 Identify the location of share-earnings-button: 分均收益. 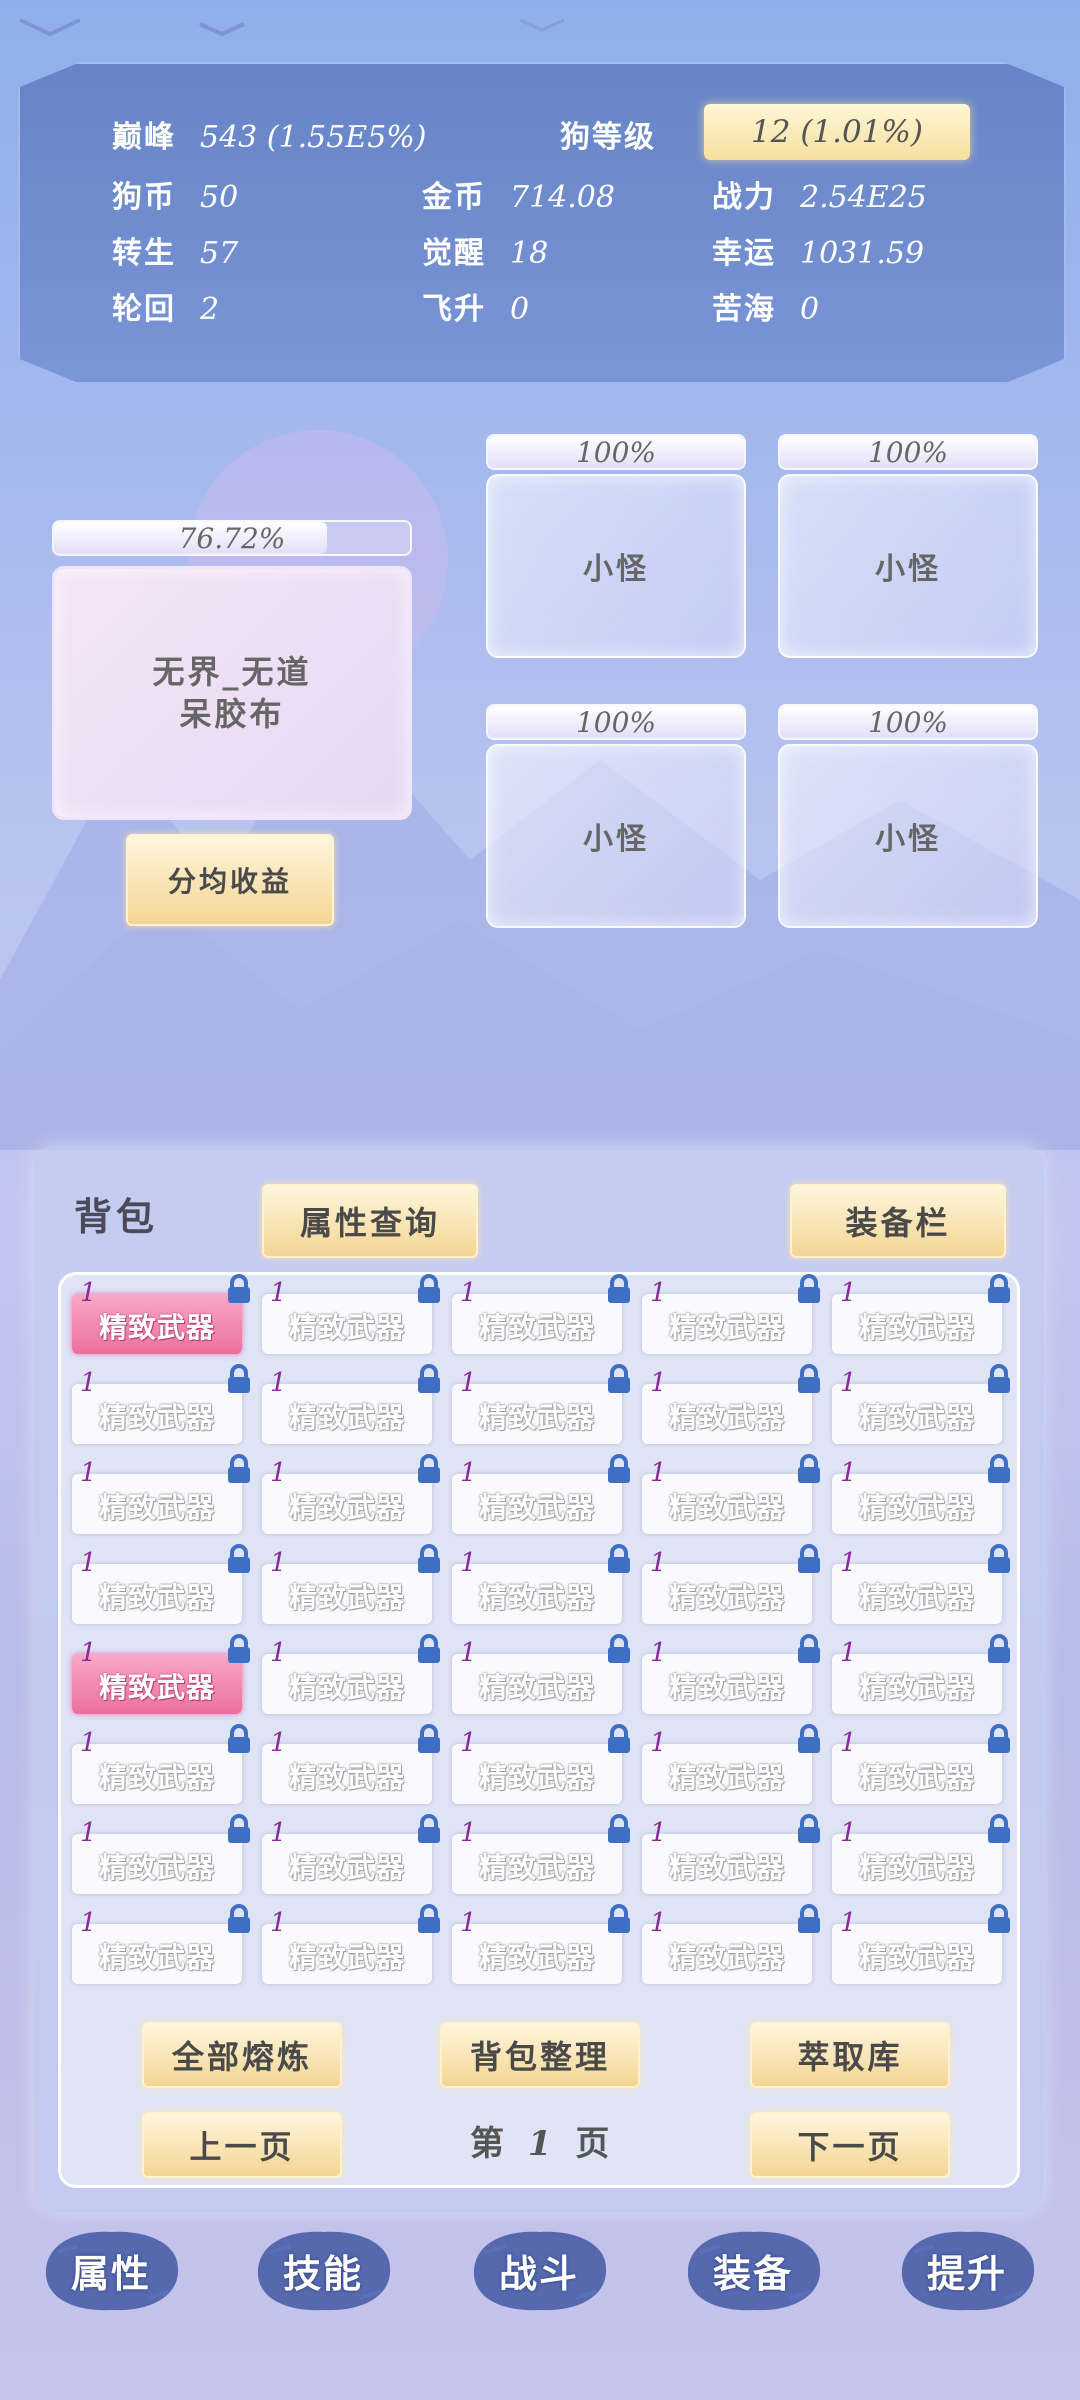
(230, 880).